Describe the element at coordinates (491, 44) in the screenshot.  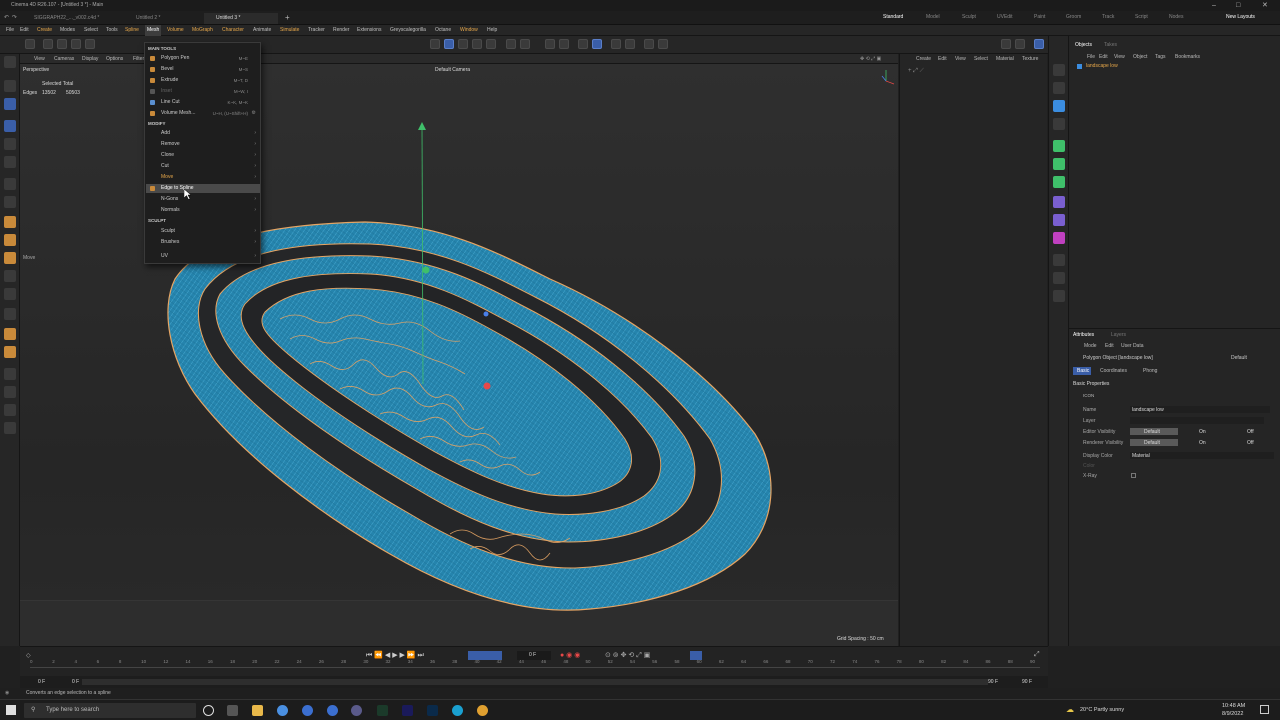
I see `uv-mode-icon` at that location.